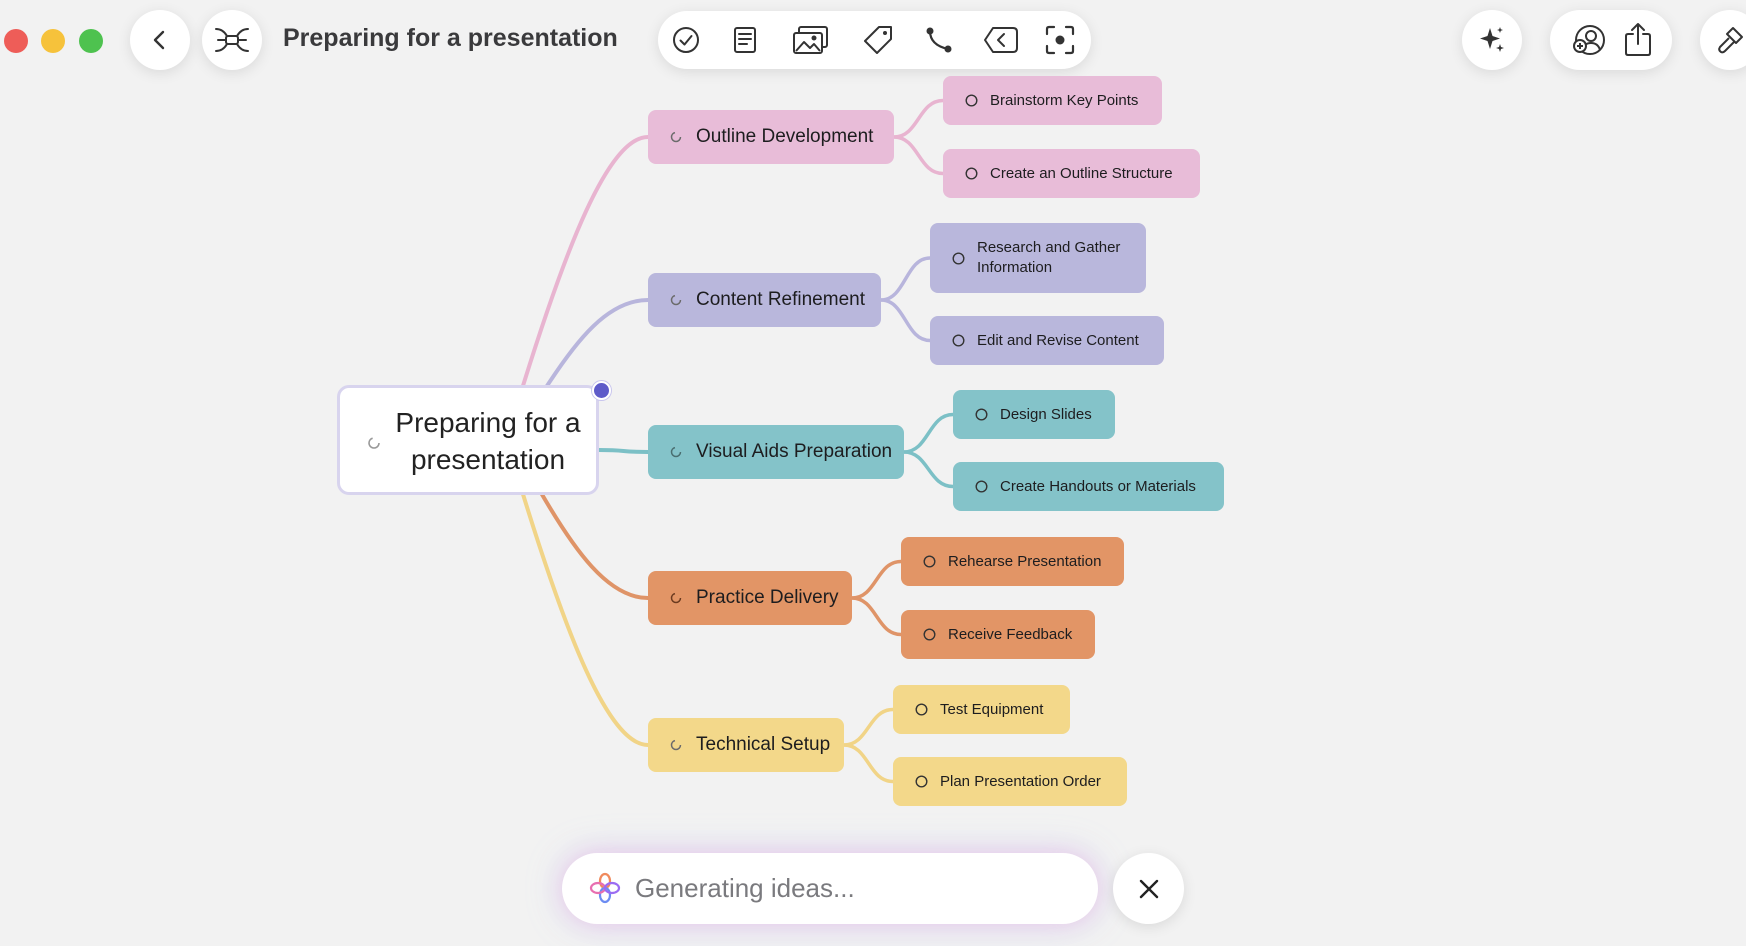 The width and height of the screenshot is (1746, 946). Describe the element at coordinates (794, 451) in the screenshot. I see `main-topic-label: Visual Aids Preparation` at that location.